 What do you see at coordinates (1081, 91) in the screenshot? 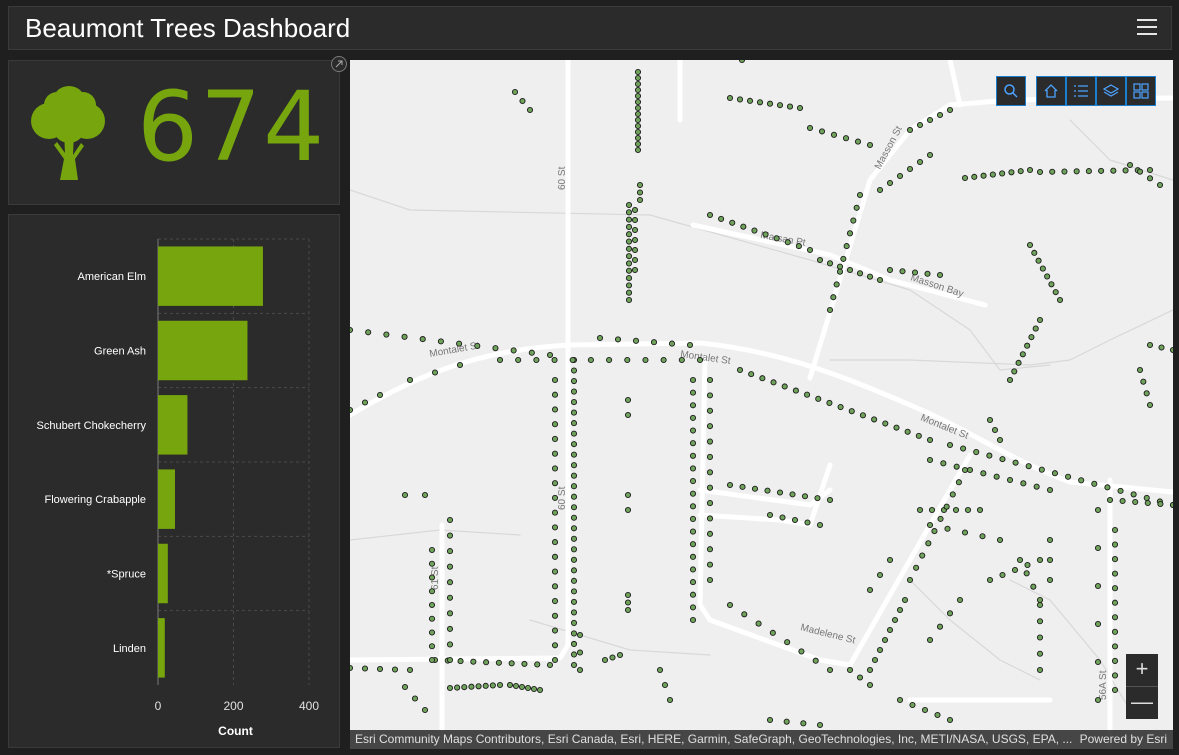
I see `legend-icon` at bounding box center [1081, 91].